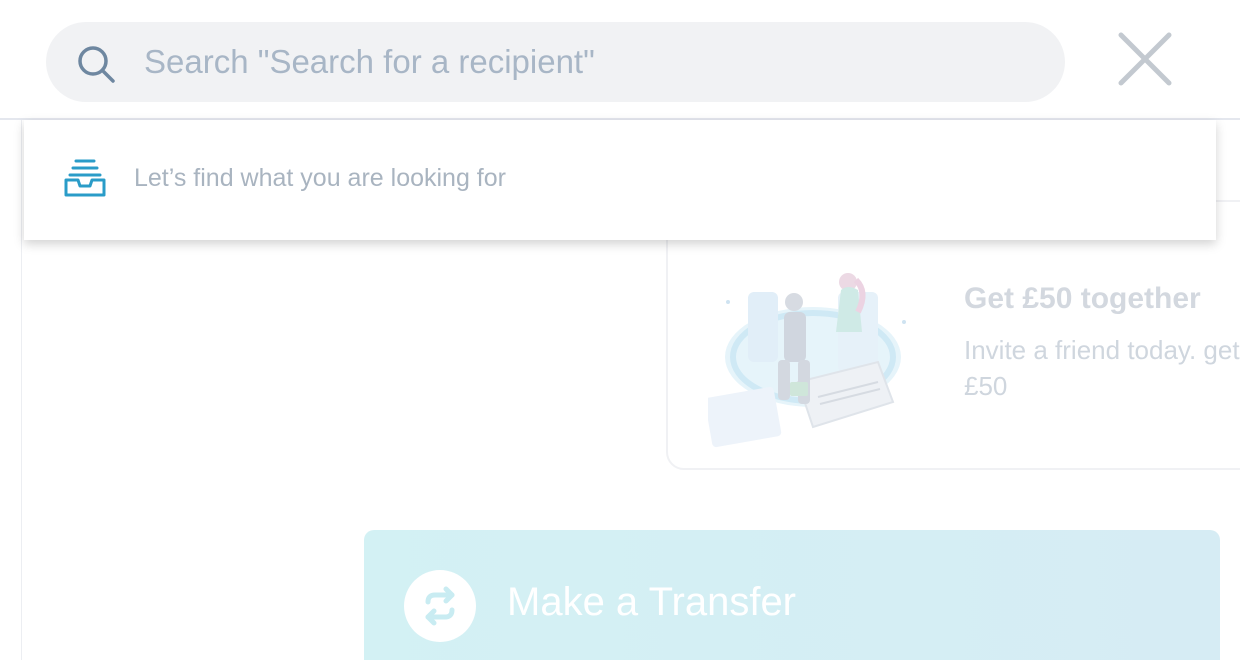 Image resolution: width=1240 pixels, height=660 pixels. Describe the element at coordinates (1082, 298) in the screenshot. I see `referral-title: Get £50 together` at that location.